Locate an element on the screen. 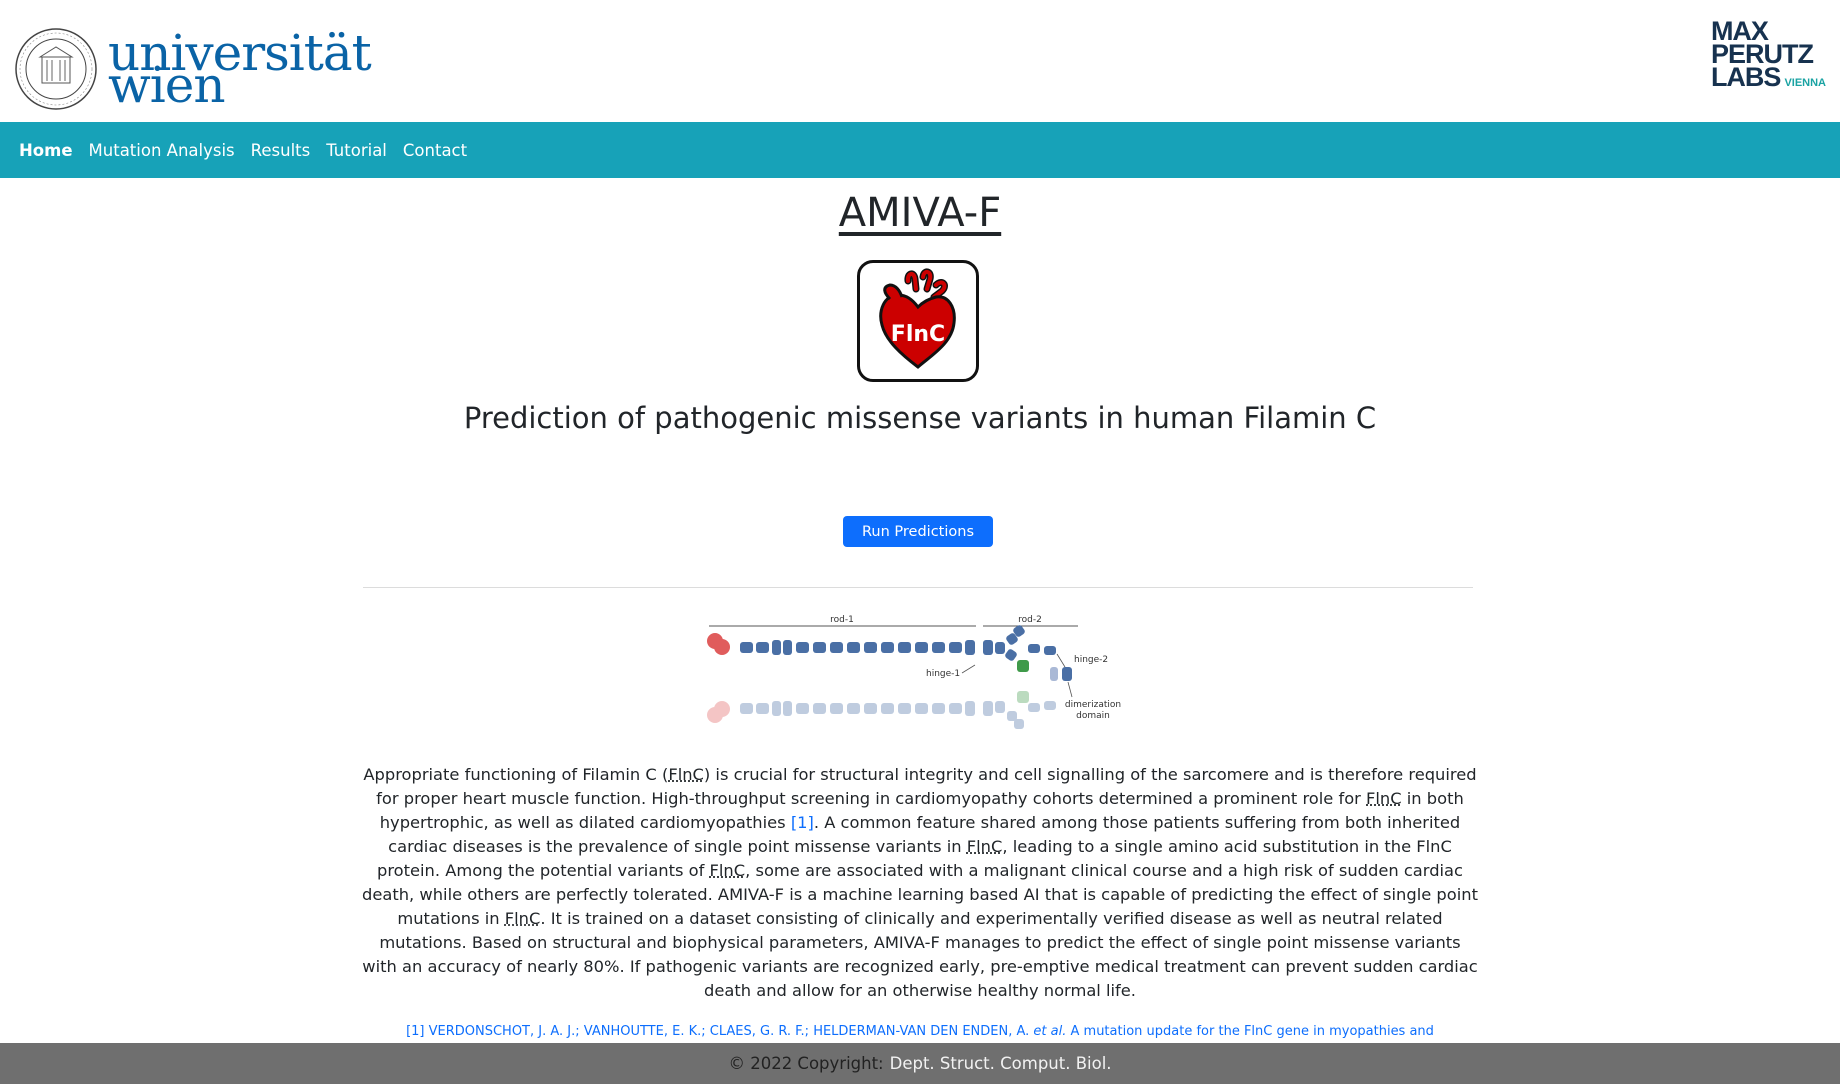 This screenshot has height=1084, width=1840. app-logo: FlnC is located at coordinates (918, 321).